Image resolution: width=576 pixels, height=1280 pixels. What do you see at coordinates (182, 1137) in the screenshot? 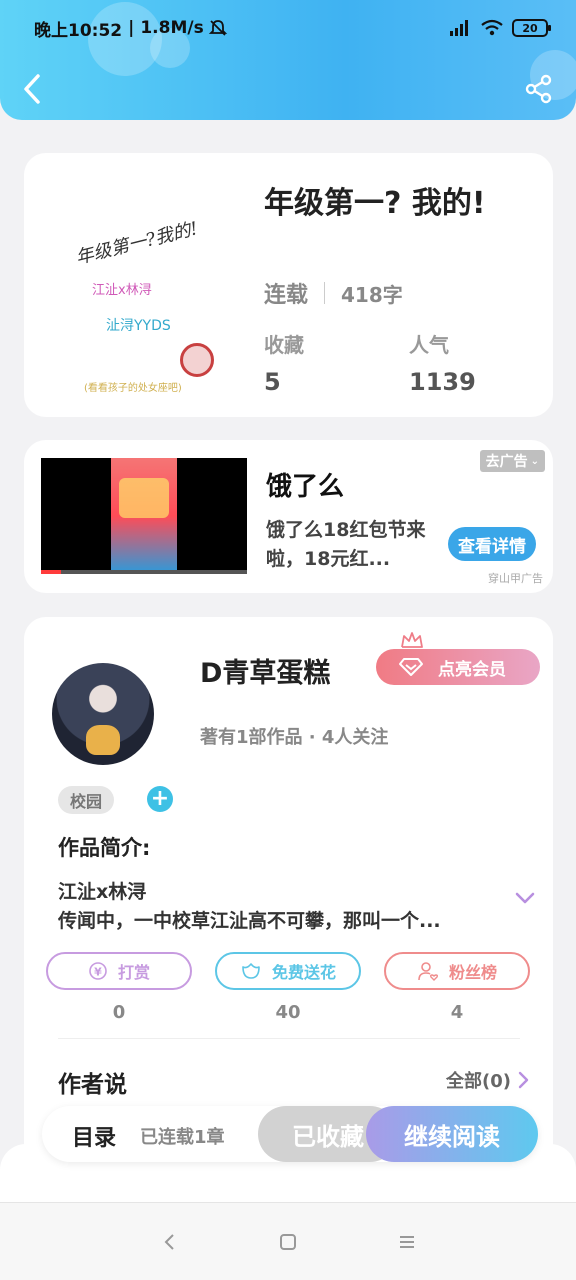
I see `serial-status: 已连载1章` at bounding box center [182, 1137].